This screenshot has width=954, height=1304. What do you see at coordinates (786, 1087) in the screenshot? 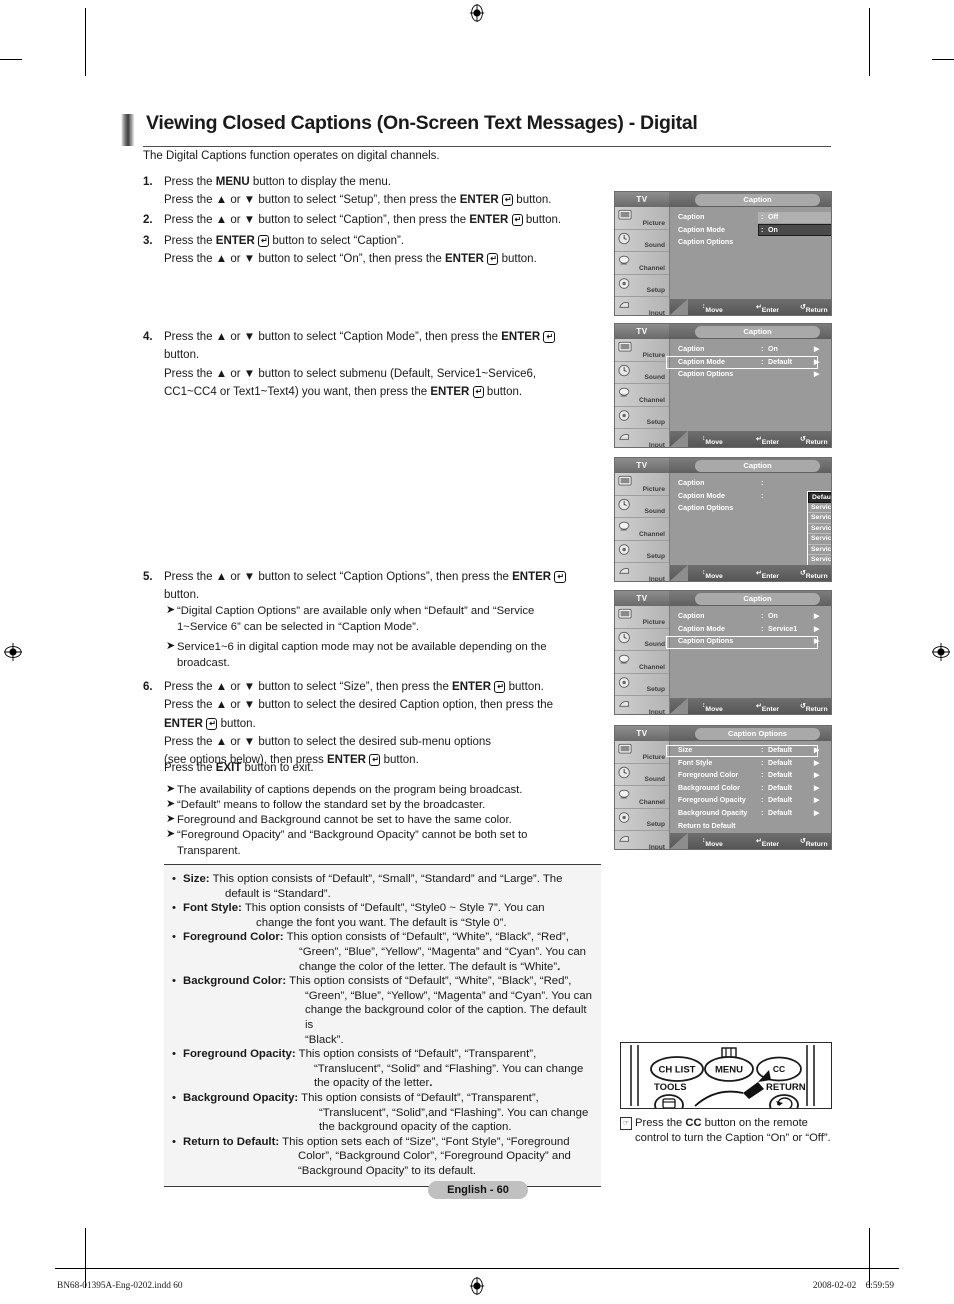
I see `svg-text: RETURN` at bounding box center [786, 1087].